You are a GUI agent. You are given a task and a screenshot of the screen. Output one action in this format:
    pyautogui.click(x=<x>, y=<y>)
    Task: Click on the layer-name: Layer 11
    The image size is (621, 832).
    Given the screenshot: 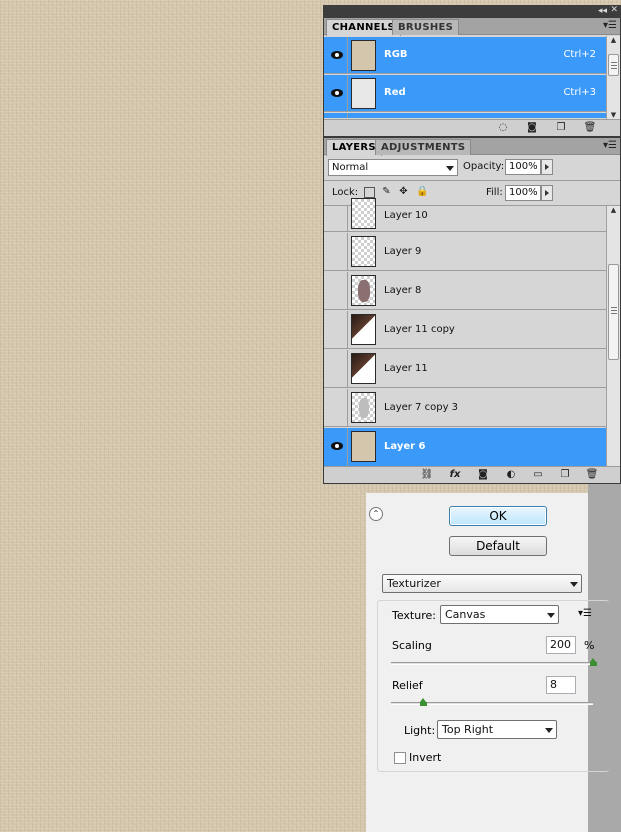 What is the action you would take?
    pyautogui.click(x=406, y=368)
    